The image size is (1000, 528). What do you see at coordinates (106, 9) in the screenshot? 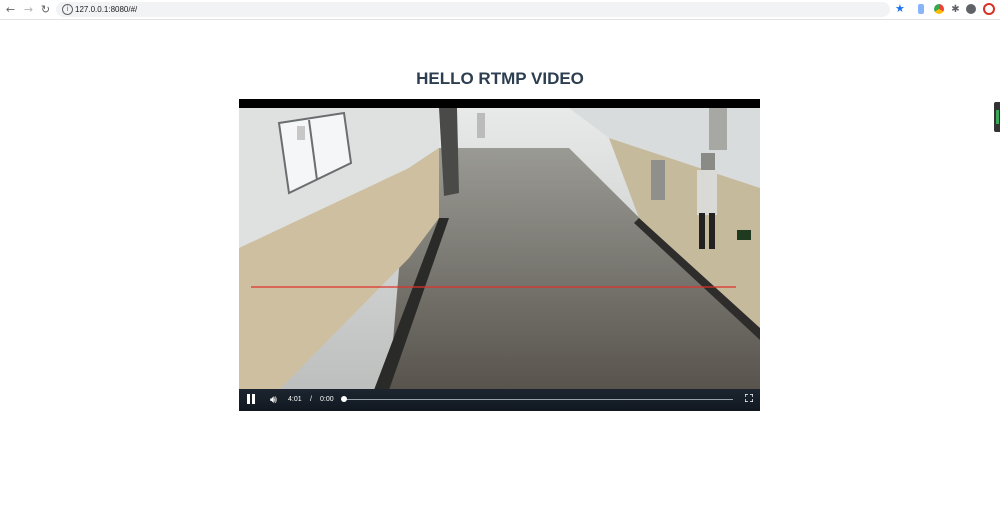
I see `url-text: 127.0.0.1:8080/#/` at bounding box center [106, 9].